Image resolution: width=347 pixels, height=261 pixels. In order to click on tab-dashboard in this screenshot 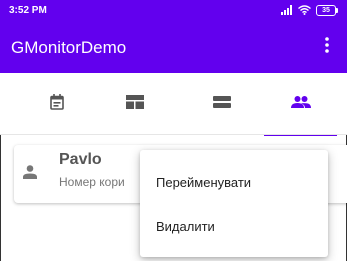, I will do `click(134, 104)`.